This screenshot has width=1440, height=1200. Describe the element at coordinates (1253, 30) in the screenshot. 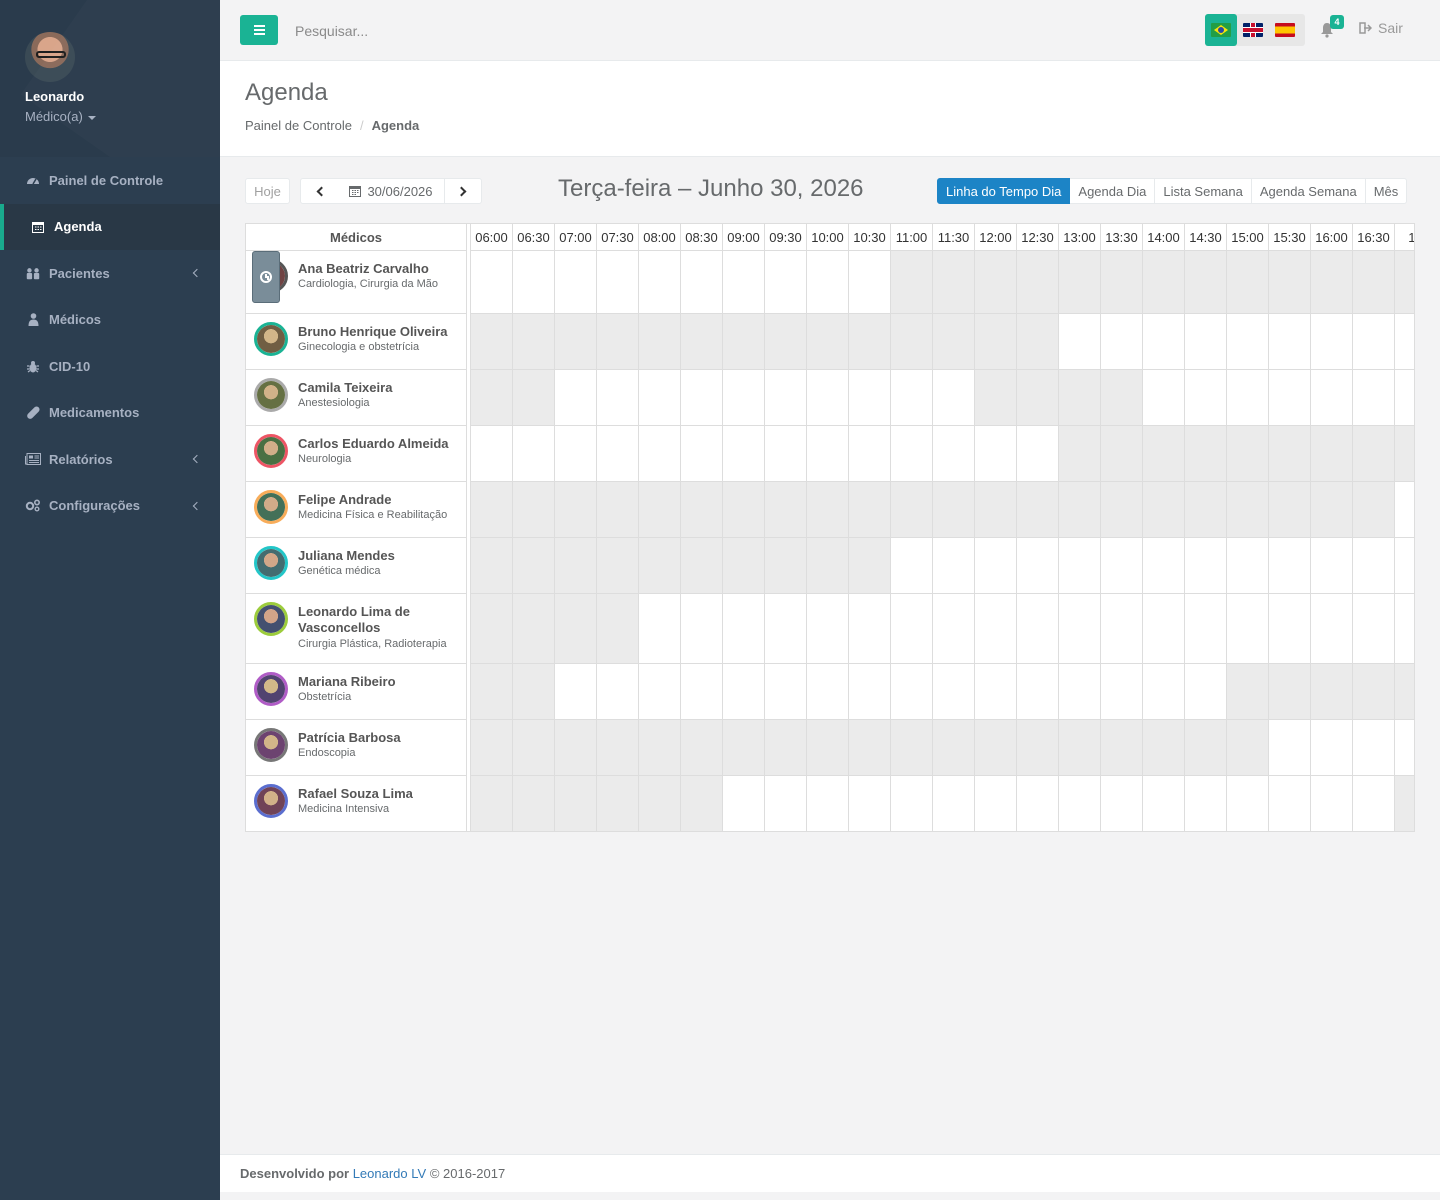

I see `flag-uk-button` at that location.